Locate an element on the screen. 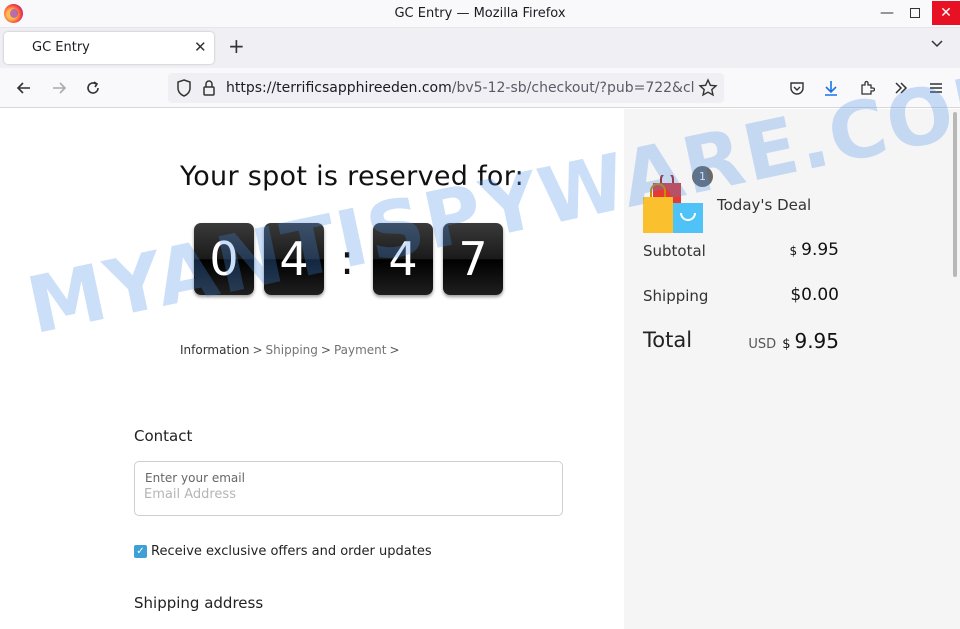 Image resolution: width=960 pixels, height=629 pixels. pocket-button is located at coordinates (797, 88).